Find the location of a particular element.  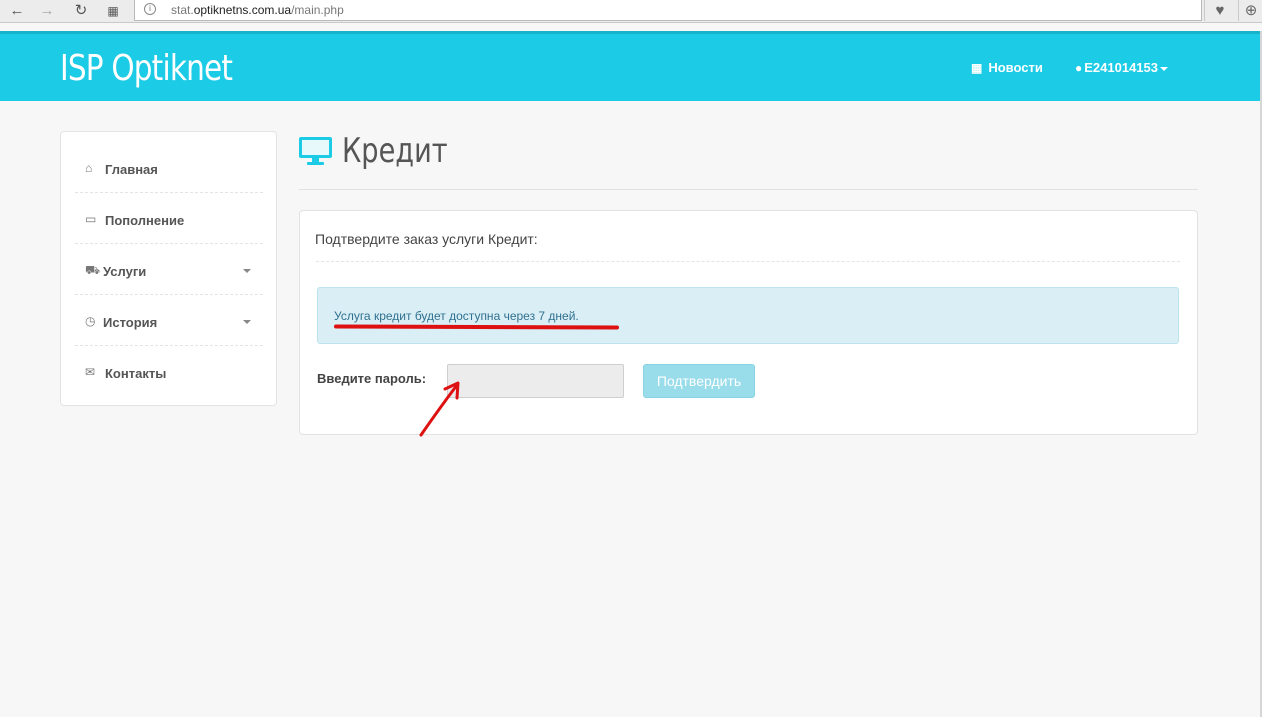

divider is located at coordinates (748, 261).